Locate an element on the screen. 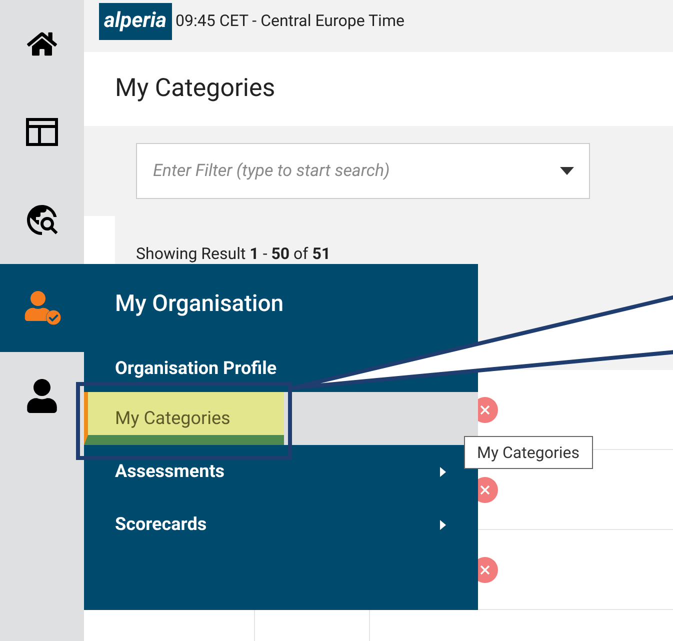 The image size is (673, 641). menu-title: My Organisation is located at coordinates (199, 303).